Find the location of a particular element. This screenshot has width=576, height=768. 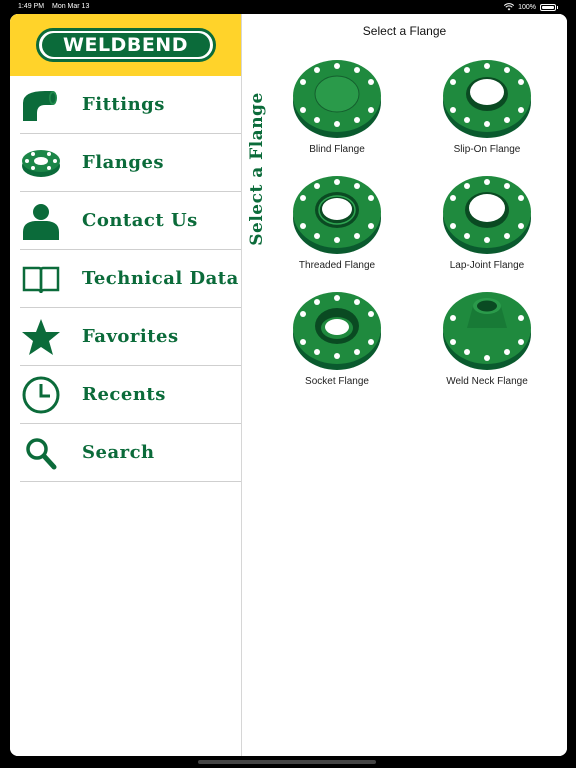

flange-label: Slip-On Flange is located at coordinates (487, 149).